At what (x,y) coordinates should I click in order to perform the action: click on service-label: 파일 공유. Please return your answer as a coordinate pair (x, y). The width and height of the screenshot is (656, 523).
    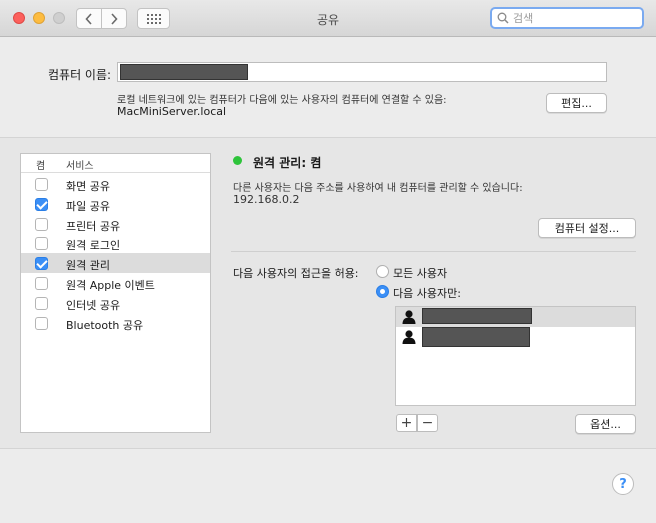
    Looking at the image, I should click on (88, 206).